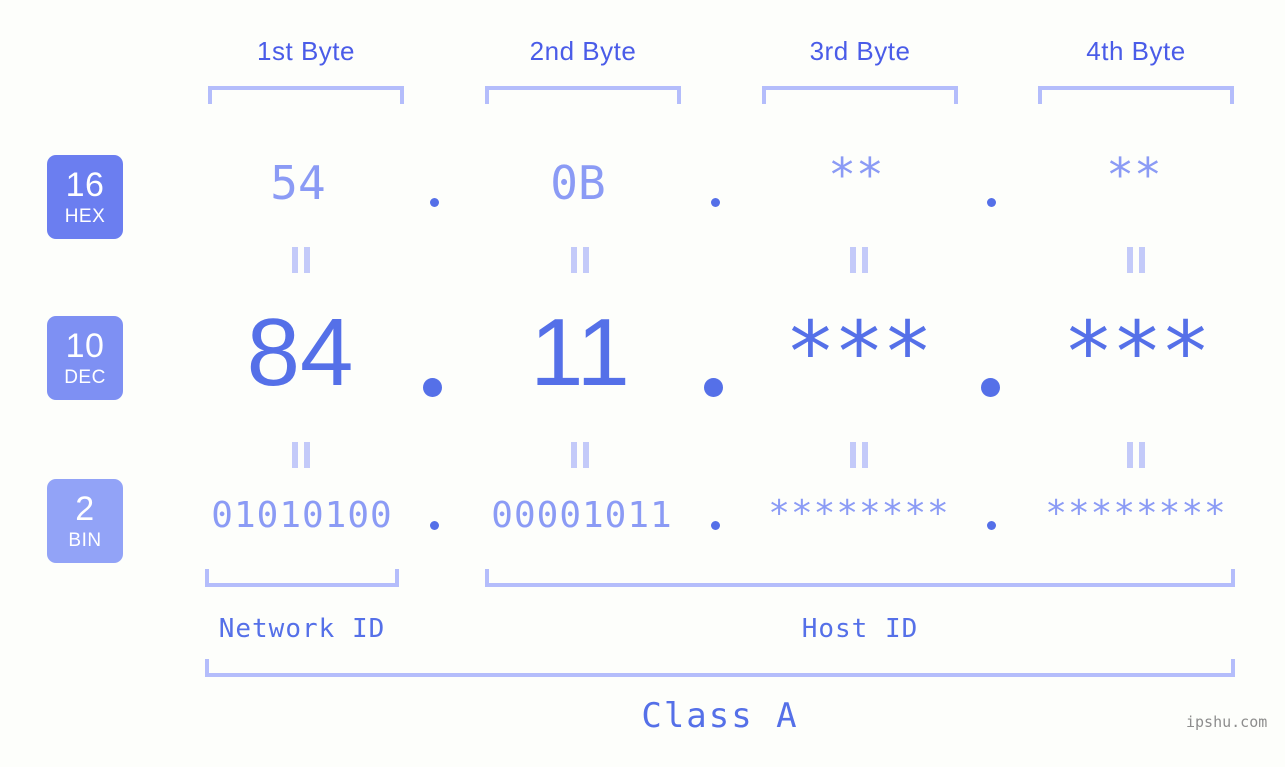 The width and height of the screenshot is (1285, 767). Describe the element at coordinates (860, 629) in the screenshot. I see `host-id-label: Host ID` at that location.